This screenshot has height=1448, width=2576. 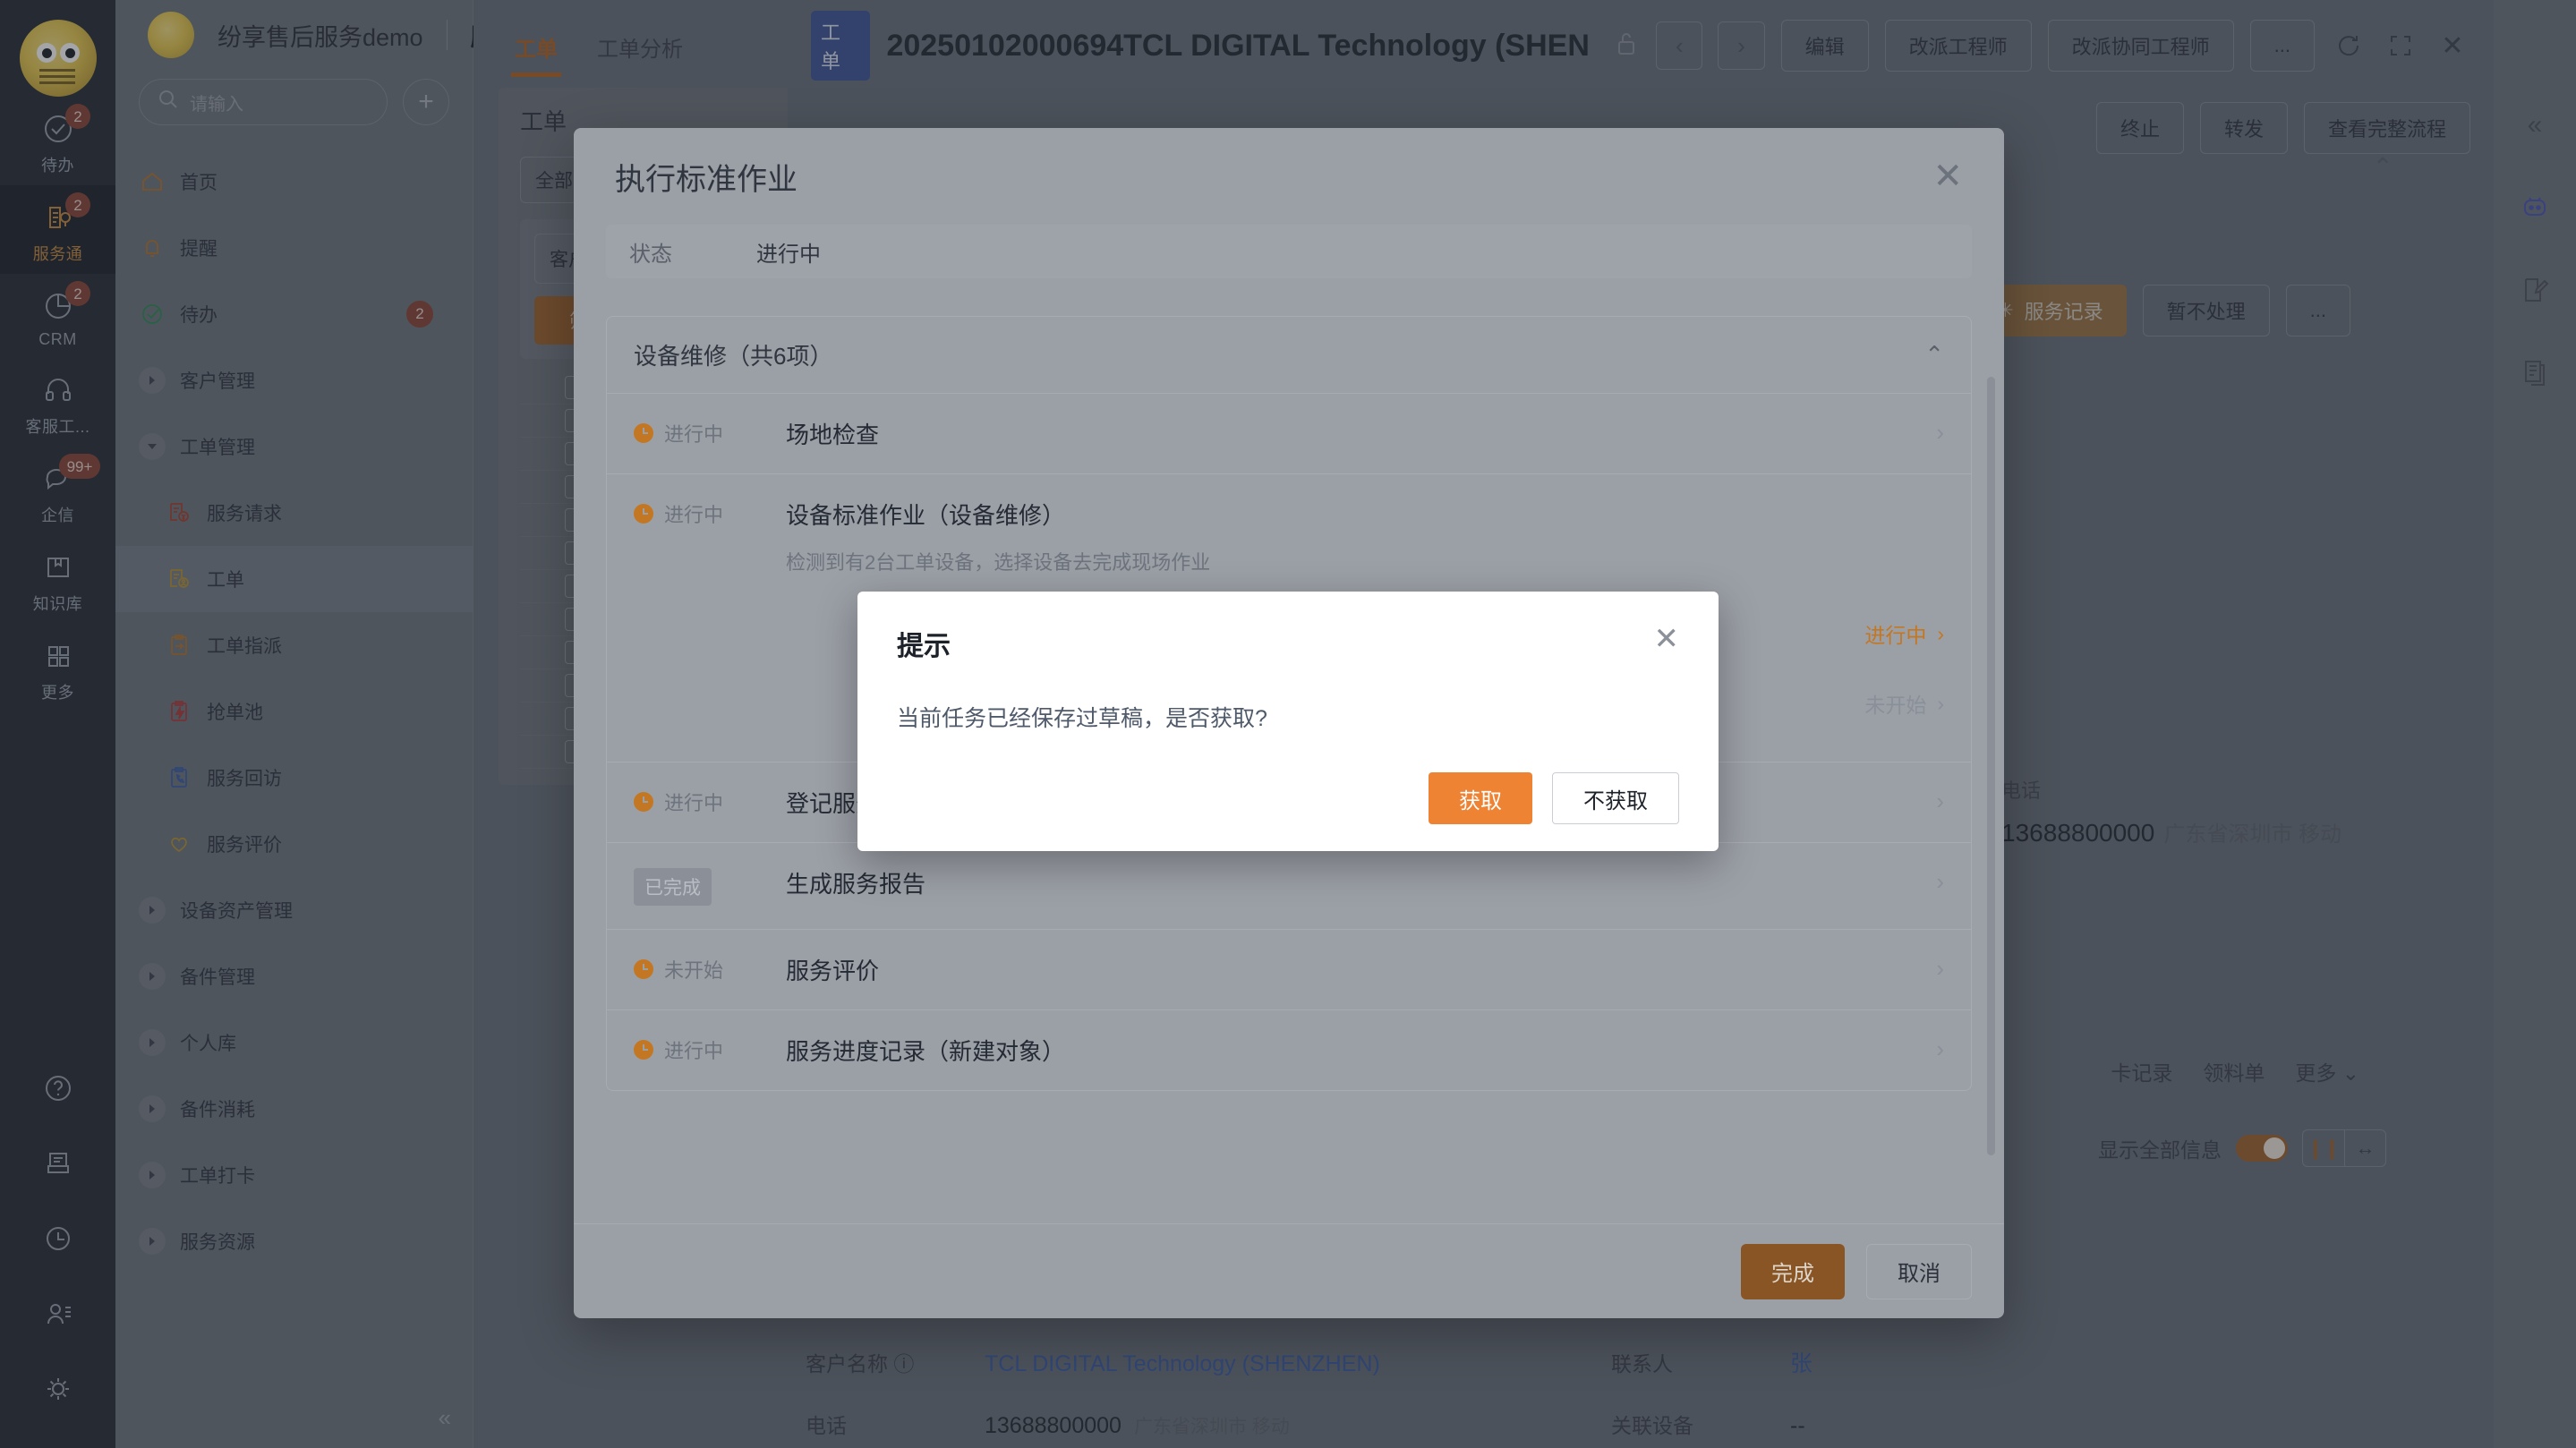 I want to click on task-status: 未开始, so click(x=710, y=968).